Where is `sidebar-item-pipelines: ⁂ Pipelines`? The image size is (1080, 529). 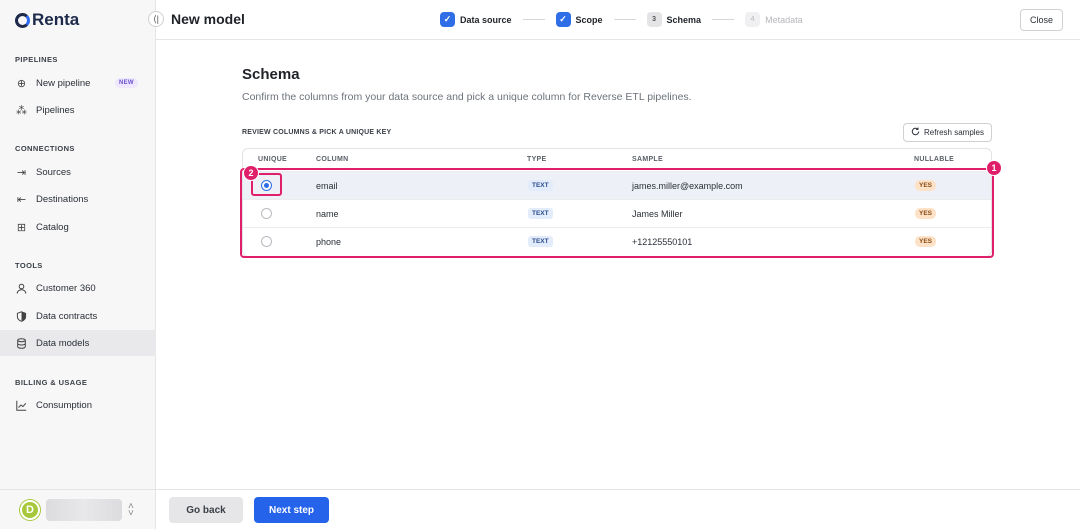
sidebar-item-pipelines: ⁂ Pipelines is located at coordinates (78, 110).